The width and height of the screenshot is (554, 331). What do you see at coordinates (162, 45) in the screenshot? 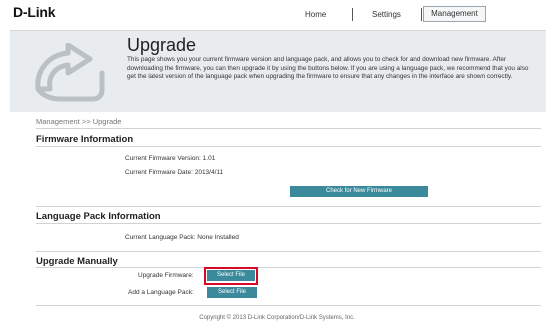
I see `page-title: Upgrade` at bounding box center [162, 45].